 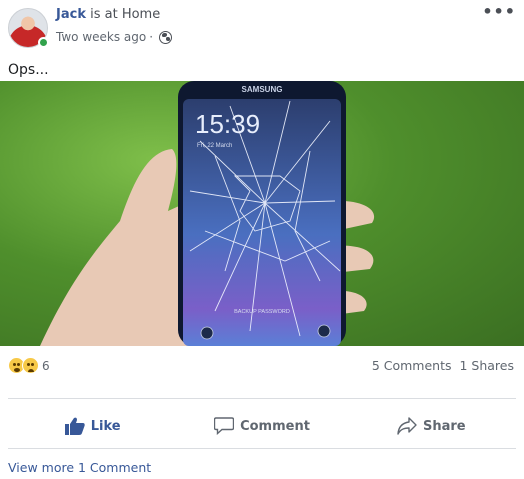 What do you see at coordinates (125, 14) in the screenshot?
I see `activity-text: is at Home` at bounding box center [125, 14].